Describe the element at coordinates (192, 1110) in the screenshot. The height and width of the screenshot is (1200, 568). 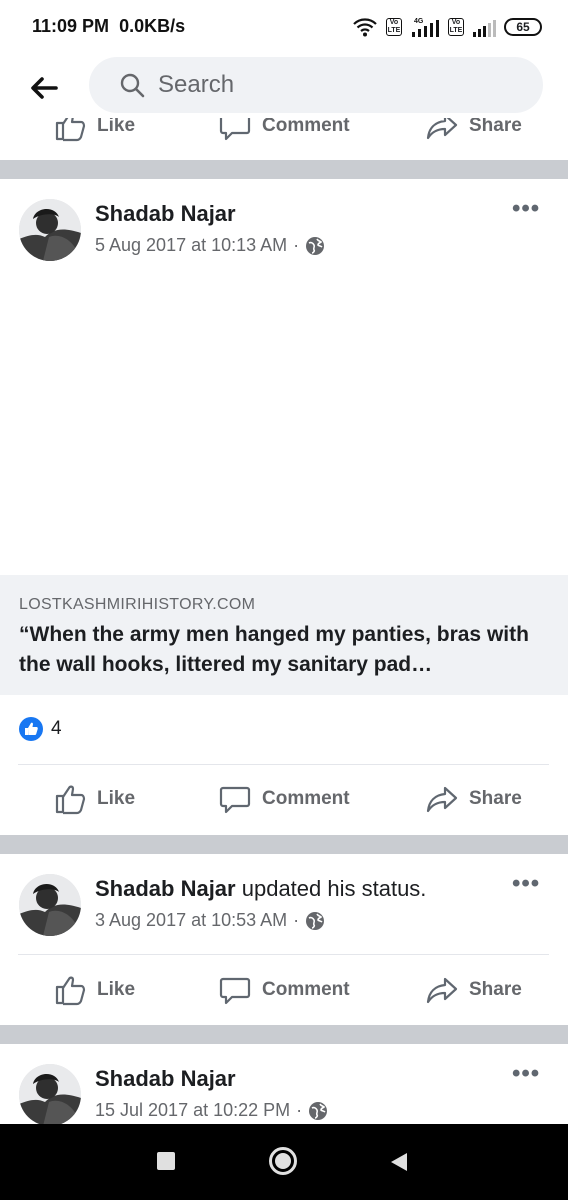
I see `post-date: 15 Jul 2017 at 10:22 PM` at that location.